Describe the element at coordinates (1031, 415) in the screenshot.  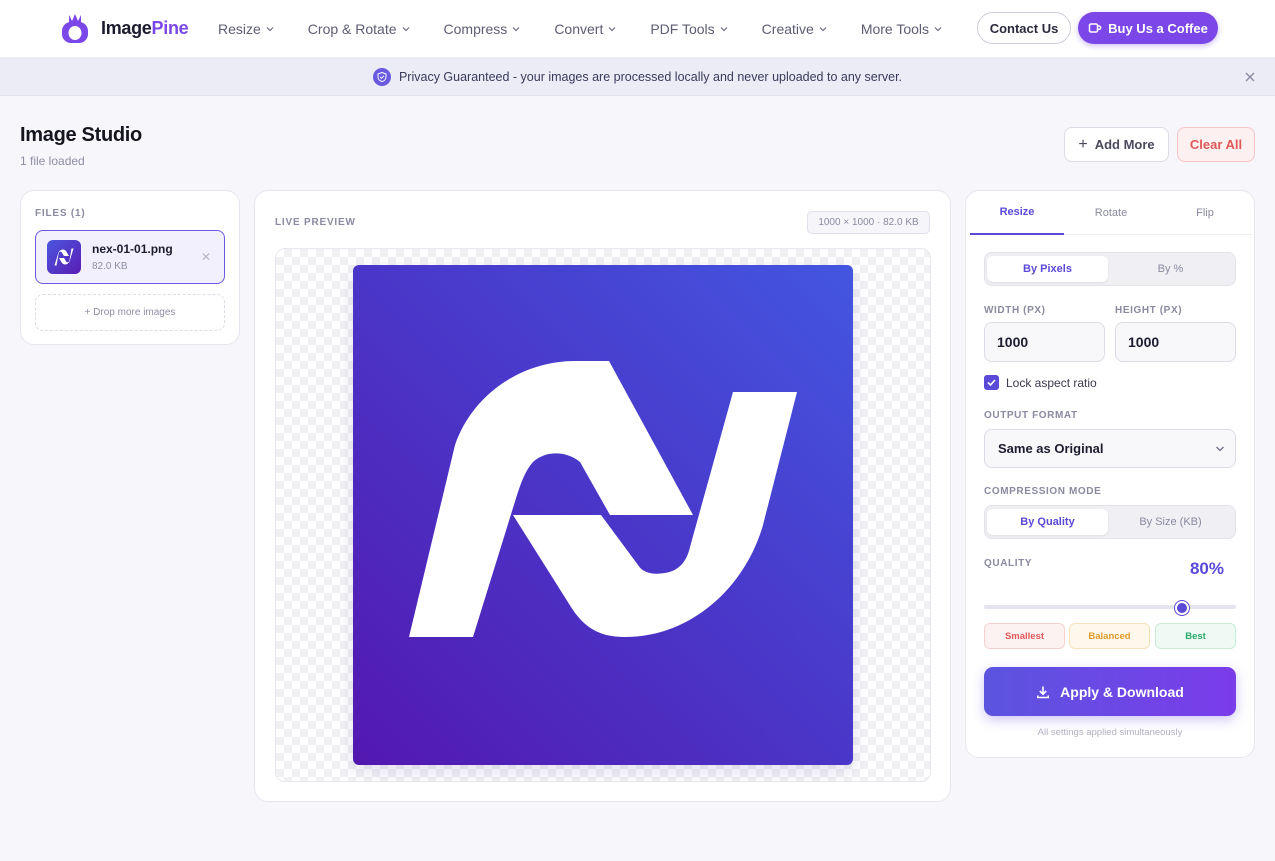
I see `output-format-label: OUTPUT FORMAT` at that location.